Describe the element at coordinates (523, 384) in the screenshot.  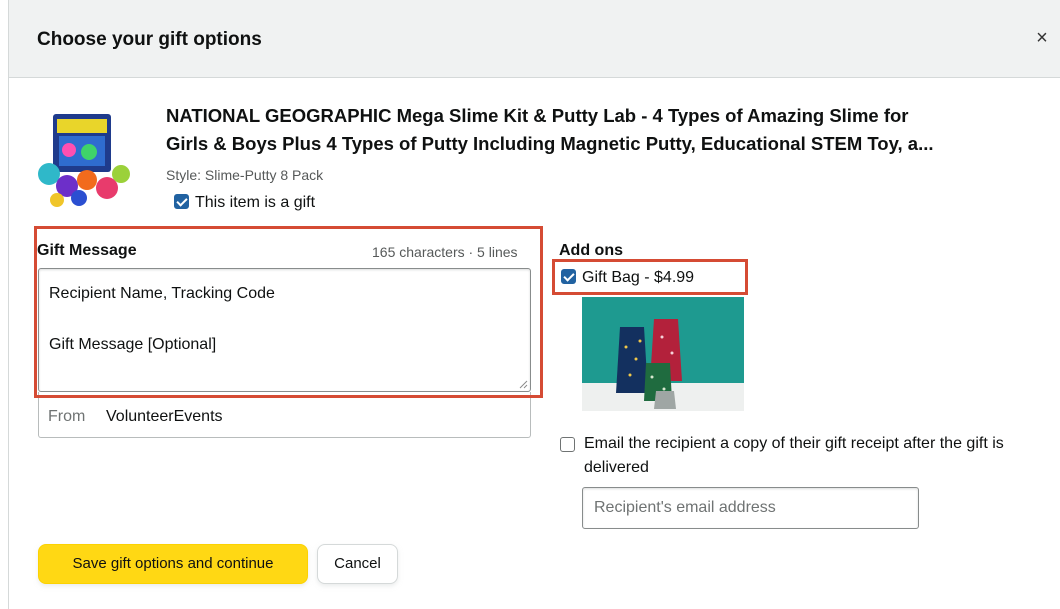
I see `resize-grip-icon` at that location.